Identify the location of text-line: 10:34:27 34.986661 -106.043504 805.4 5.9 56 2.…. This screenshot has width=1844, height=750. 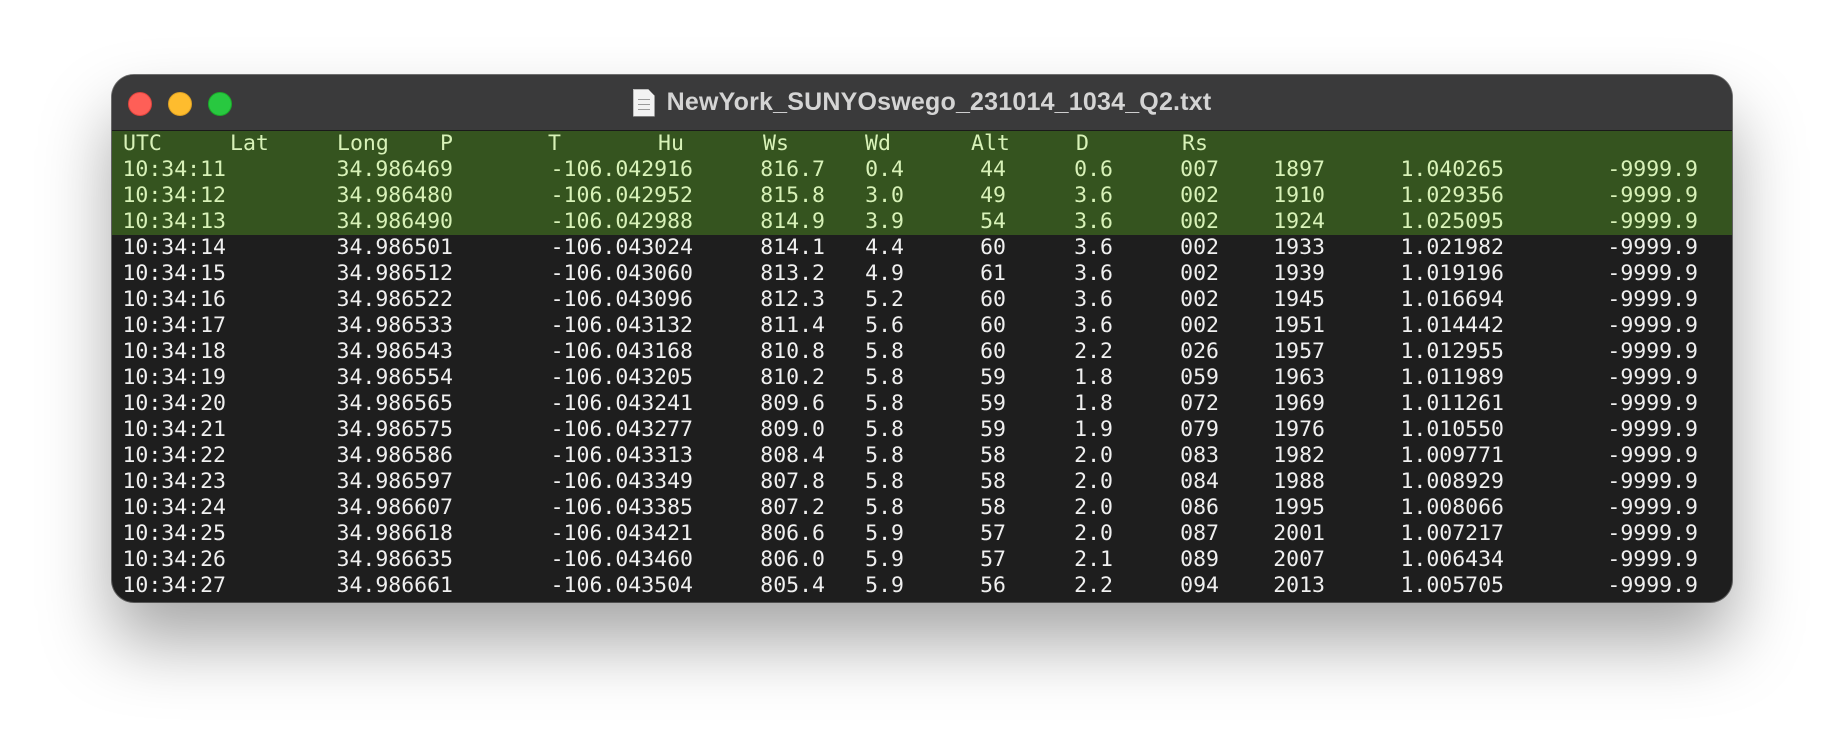
(922, 586).